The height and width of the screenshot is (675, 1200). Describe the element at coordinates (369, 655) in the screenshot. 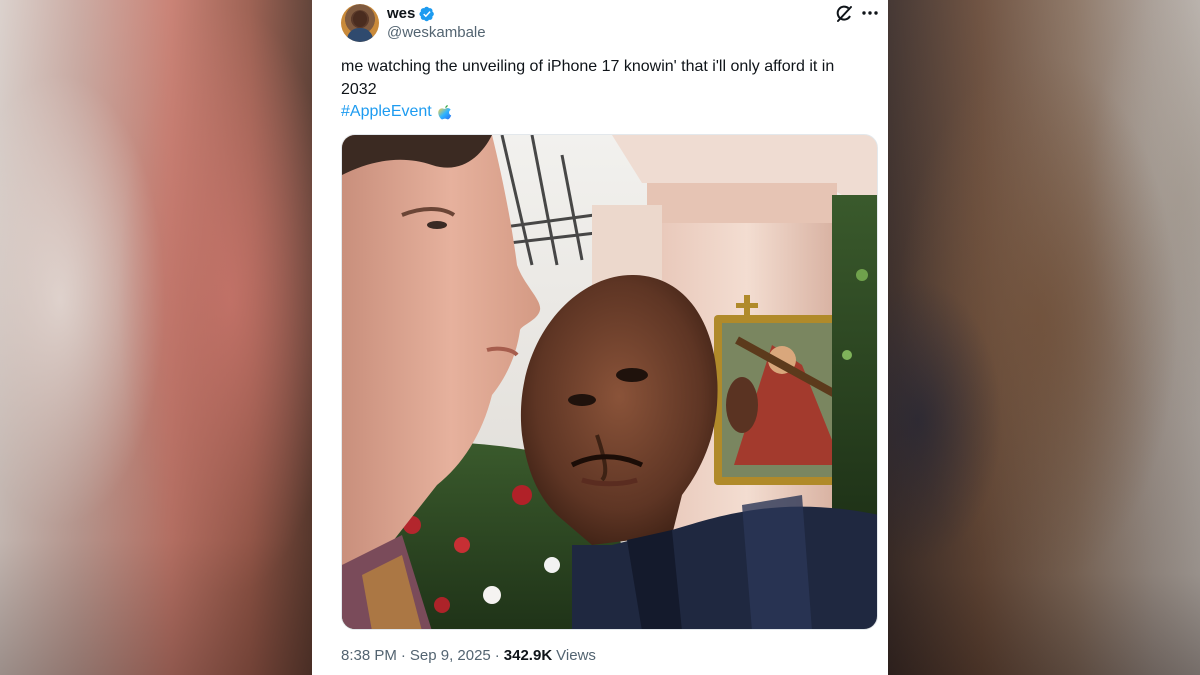

I see `tweet-time: 8:38 PM` at that location.